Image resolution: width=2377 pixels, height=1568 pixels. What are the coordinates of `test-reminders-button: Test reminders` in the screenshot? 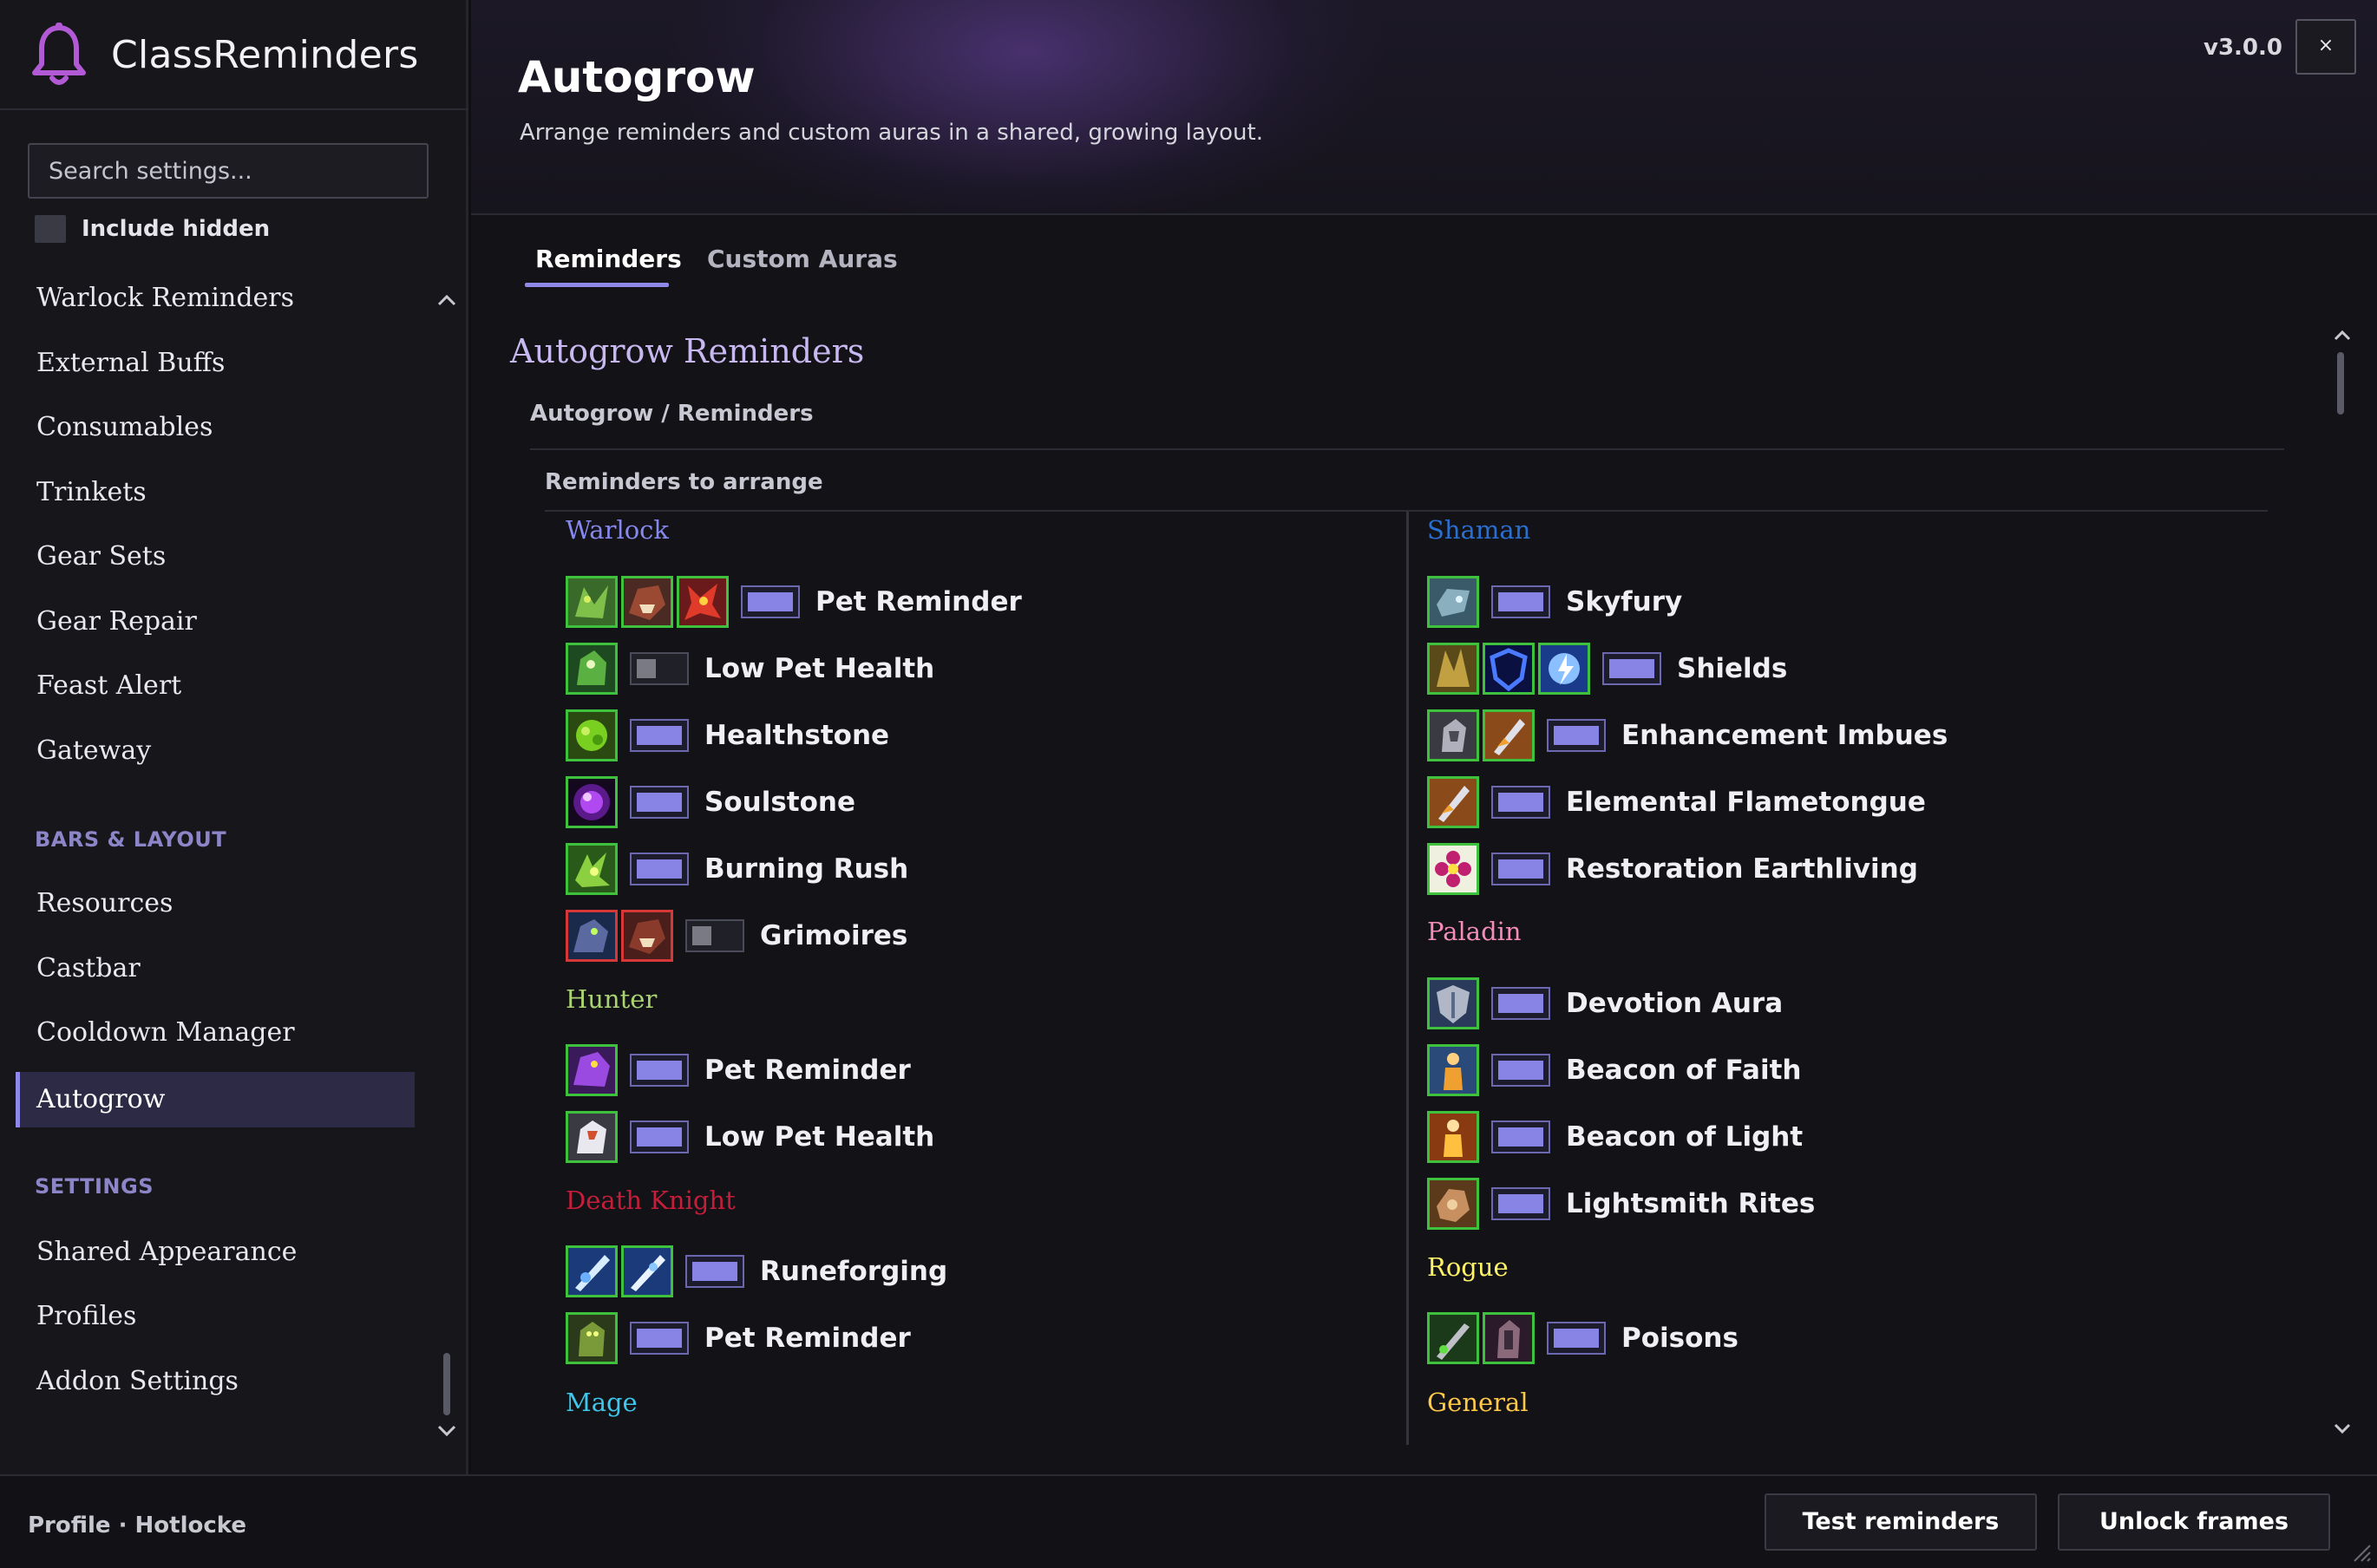 It's located at (1901, 1522).